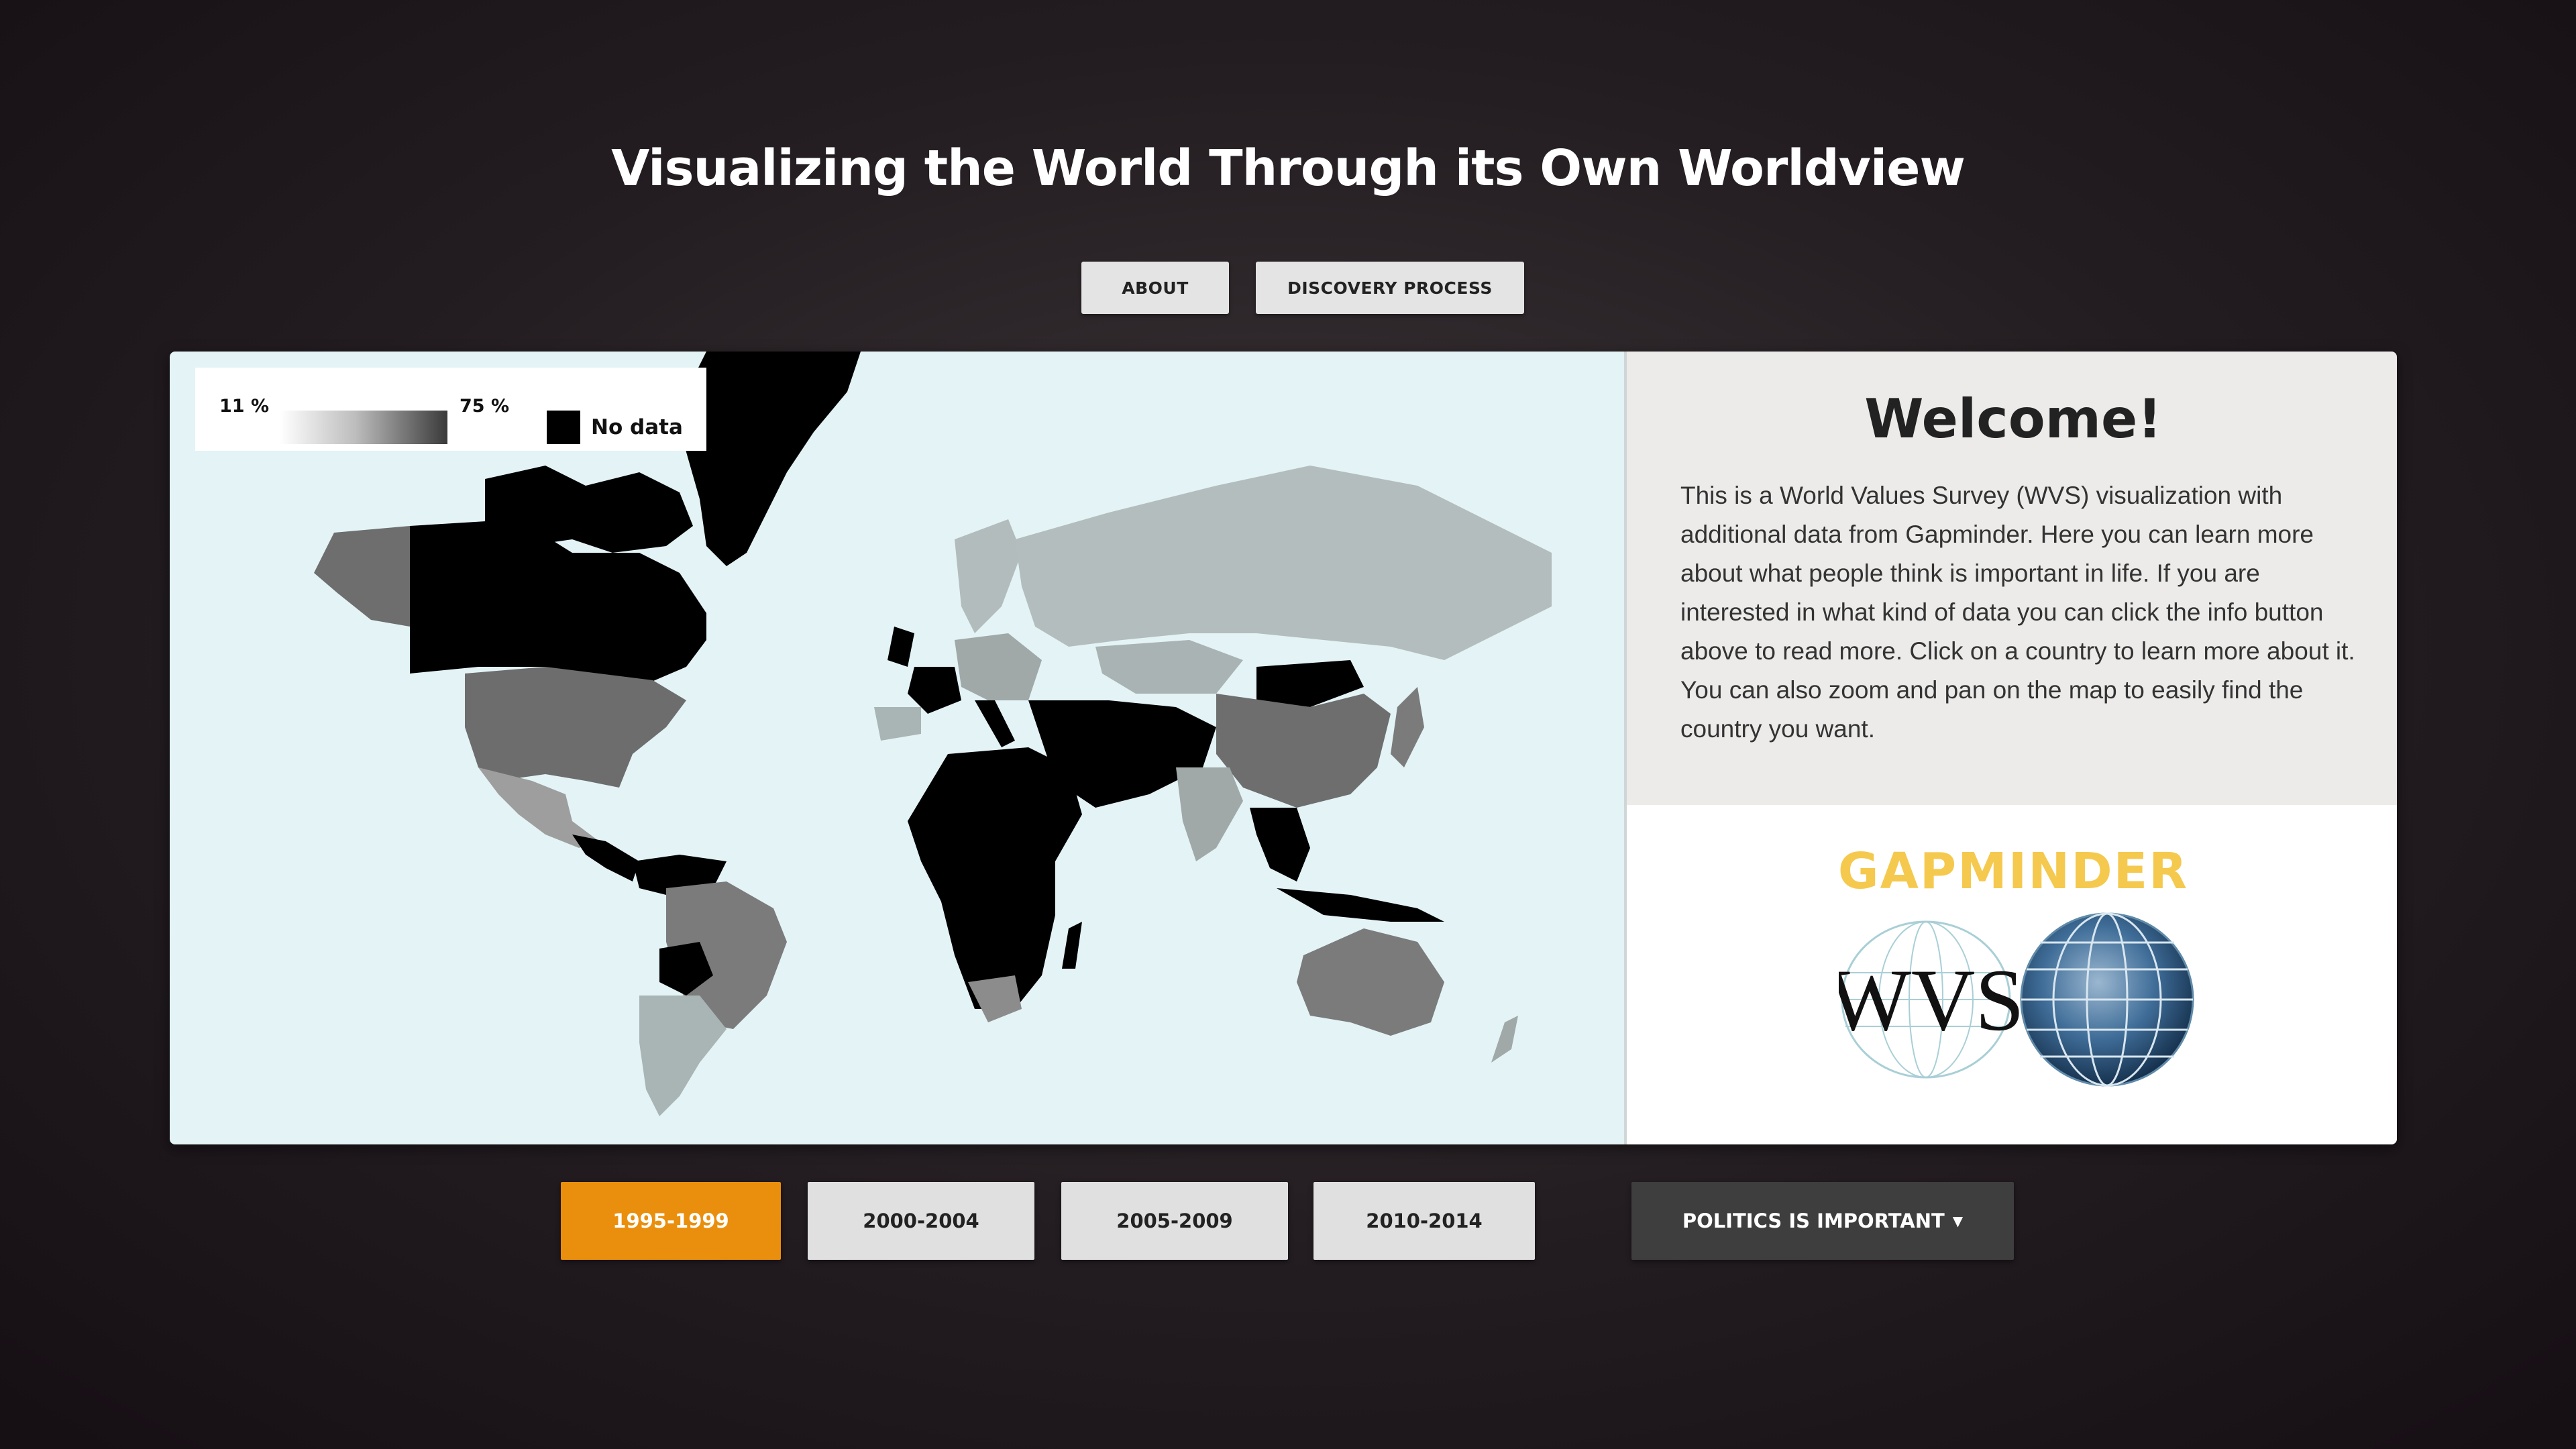  I want to click on legend-no-data-label: No data, so click(637, 427).